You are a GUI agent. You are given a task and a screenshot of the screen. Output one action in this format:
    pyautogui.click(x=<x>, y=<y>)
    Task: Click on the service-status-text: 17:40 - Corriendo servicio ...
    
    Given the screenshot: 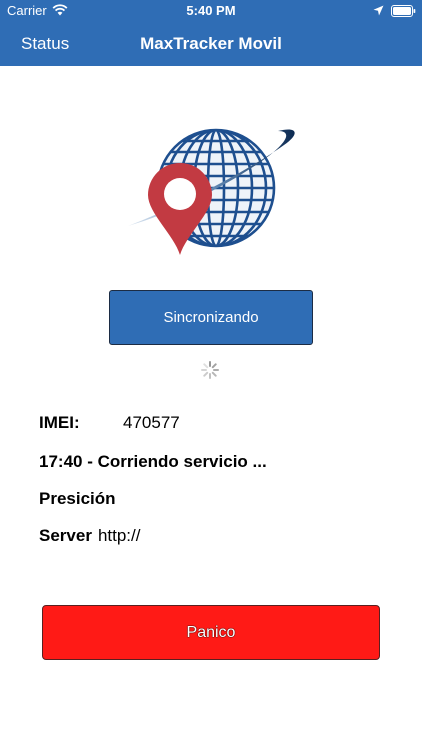 What is the action you would take?
    pyautogui.click(x=153, y=461)
    